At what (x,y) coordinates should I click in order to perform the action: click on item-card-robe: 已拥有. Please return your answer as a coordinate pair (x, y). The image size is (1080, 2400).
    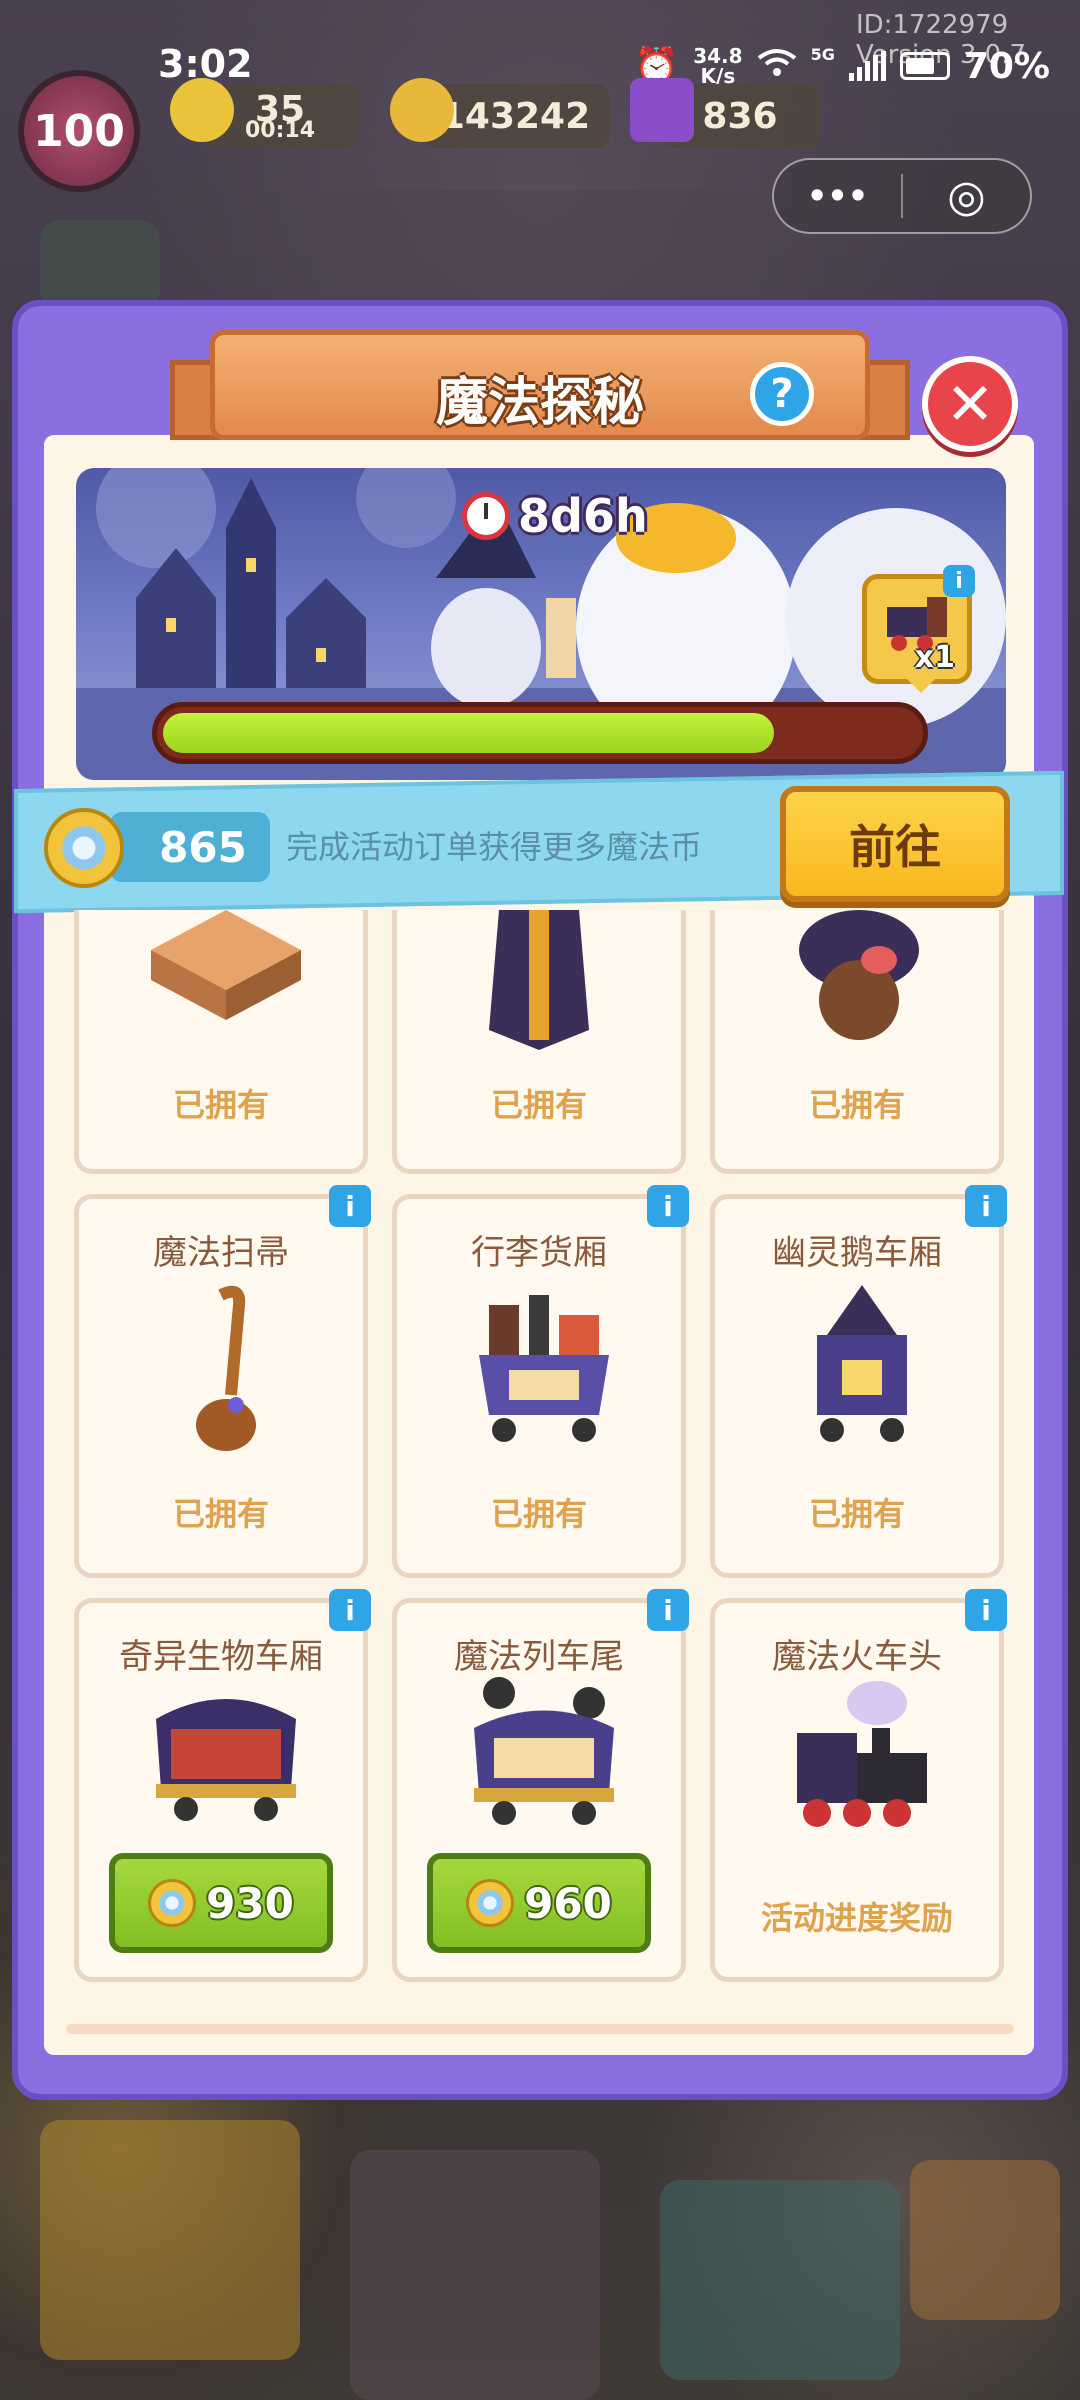
    Looking at the image, I should click on (539, 1042).